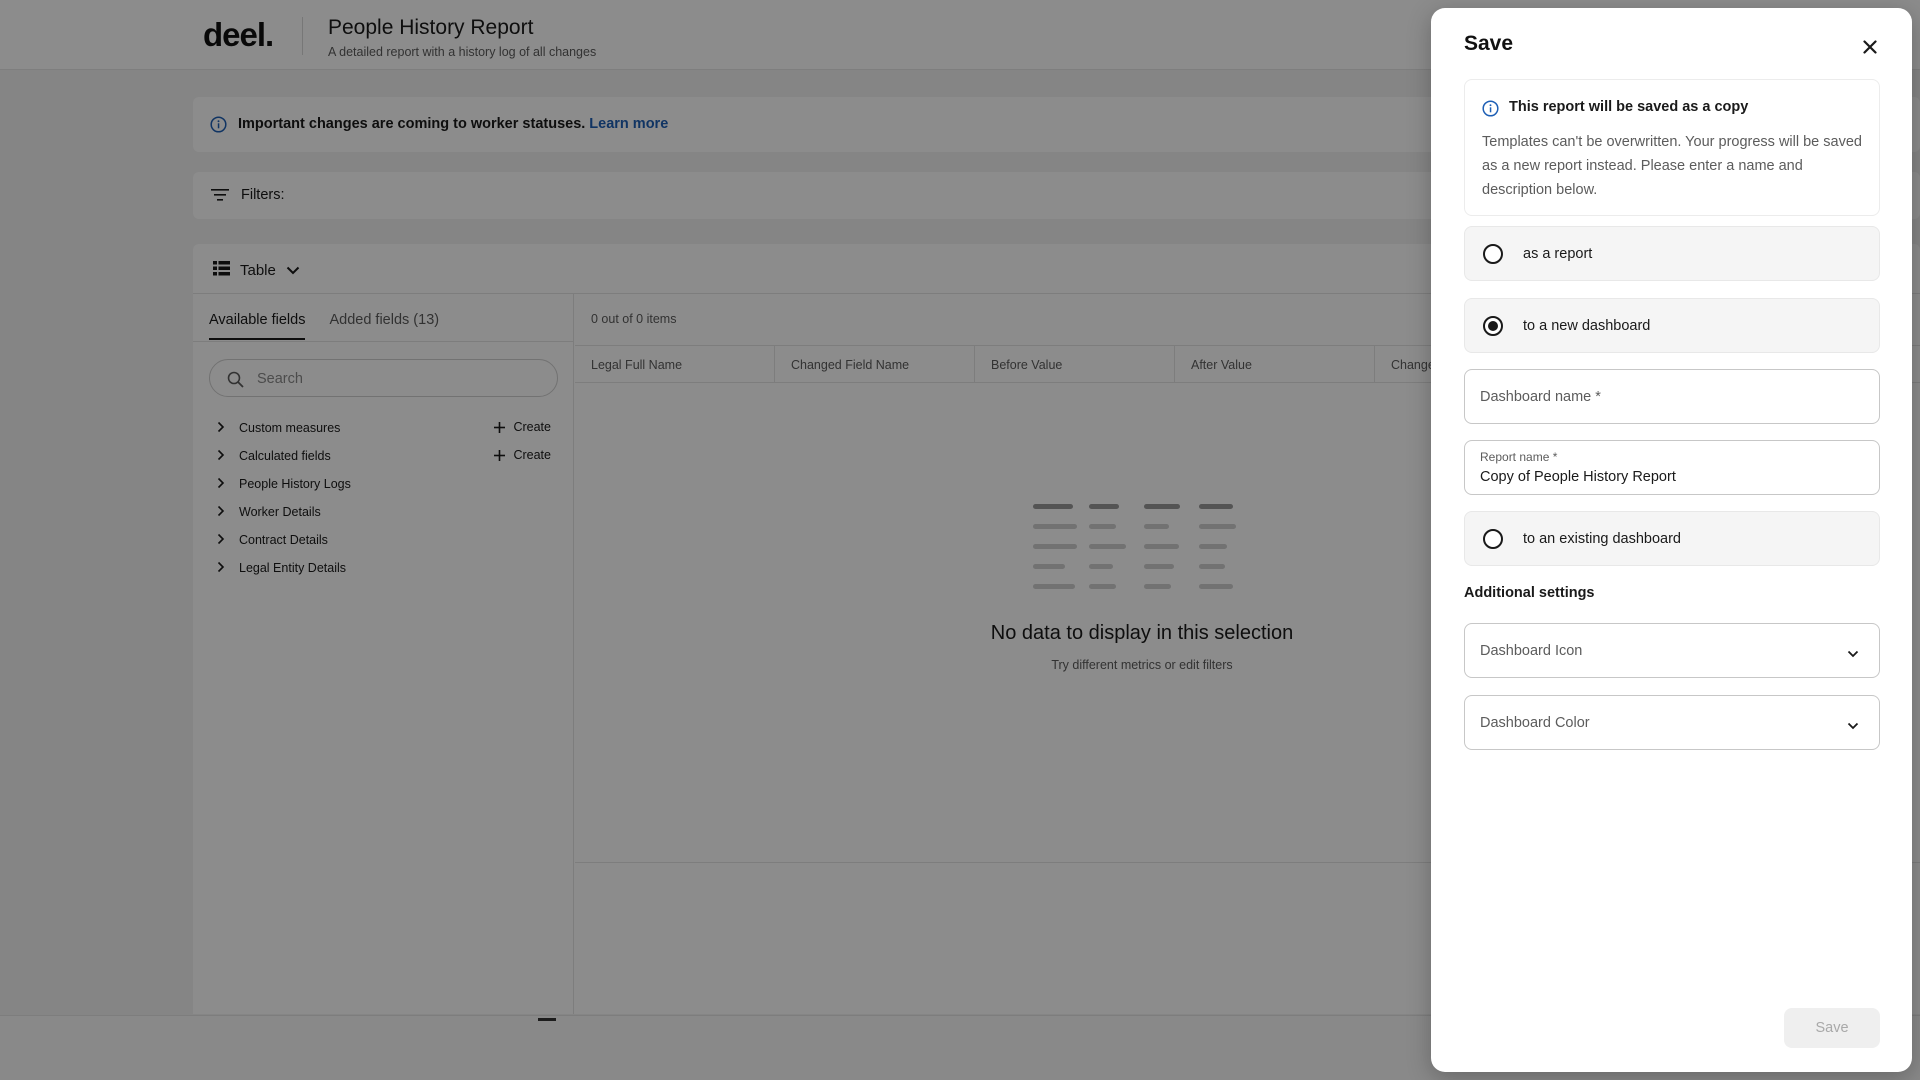 The width and height of the screenshot is (1920, 1080). Describe the element at coordinates (1587, 326) in the screenshot. I see `option-label: to a new dashboard` at that location.